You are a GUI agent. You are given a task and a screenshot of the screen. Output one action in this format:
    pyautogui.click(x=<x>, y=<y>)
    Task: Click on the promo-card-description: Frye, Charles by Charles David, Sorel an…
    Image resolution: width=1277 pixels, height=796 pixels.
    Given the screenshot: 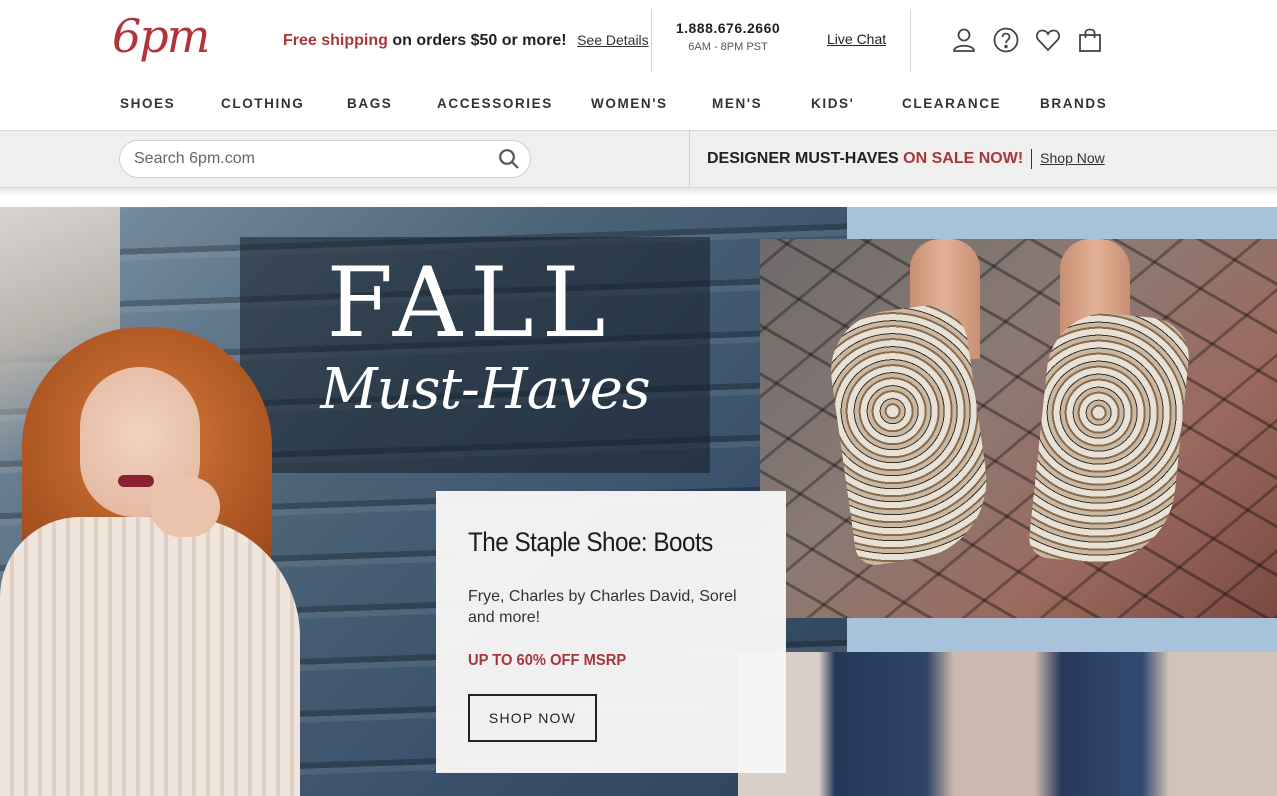 What is the action you would take?
    pyautogui.click(x=602, y=607)
    